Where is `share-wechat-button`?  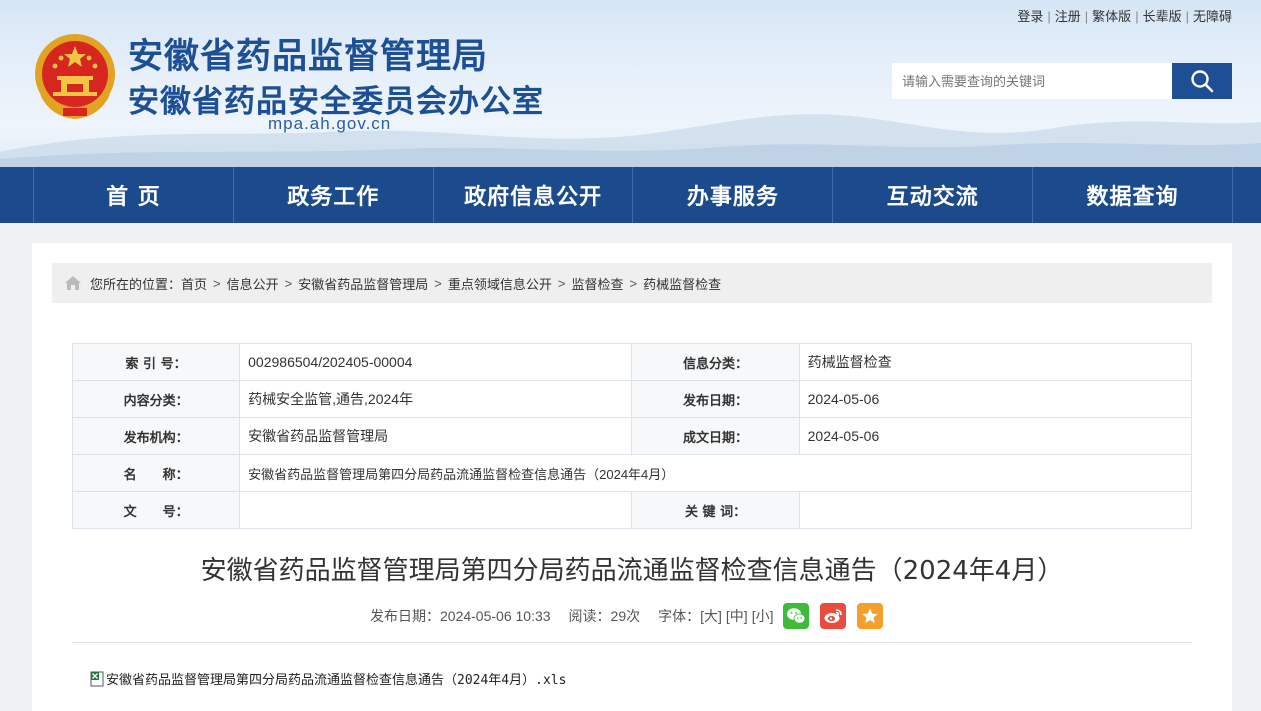
share-wechat-button is located at coordinates (796, 616).